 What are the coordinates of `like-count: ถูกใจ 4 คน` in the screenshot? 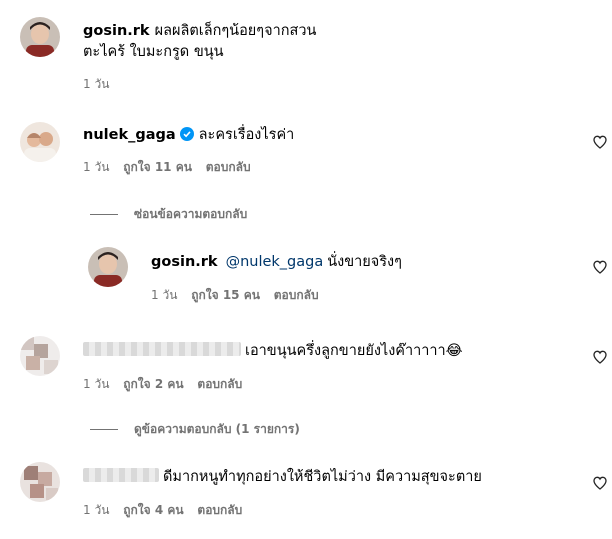 It's located at (153, 510).